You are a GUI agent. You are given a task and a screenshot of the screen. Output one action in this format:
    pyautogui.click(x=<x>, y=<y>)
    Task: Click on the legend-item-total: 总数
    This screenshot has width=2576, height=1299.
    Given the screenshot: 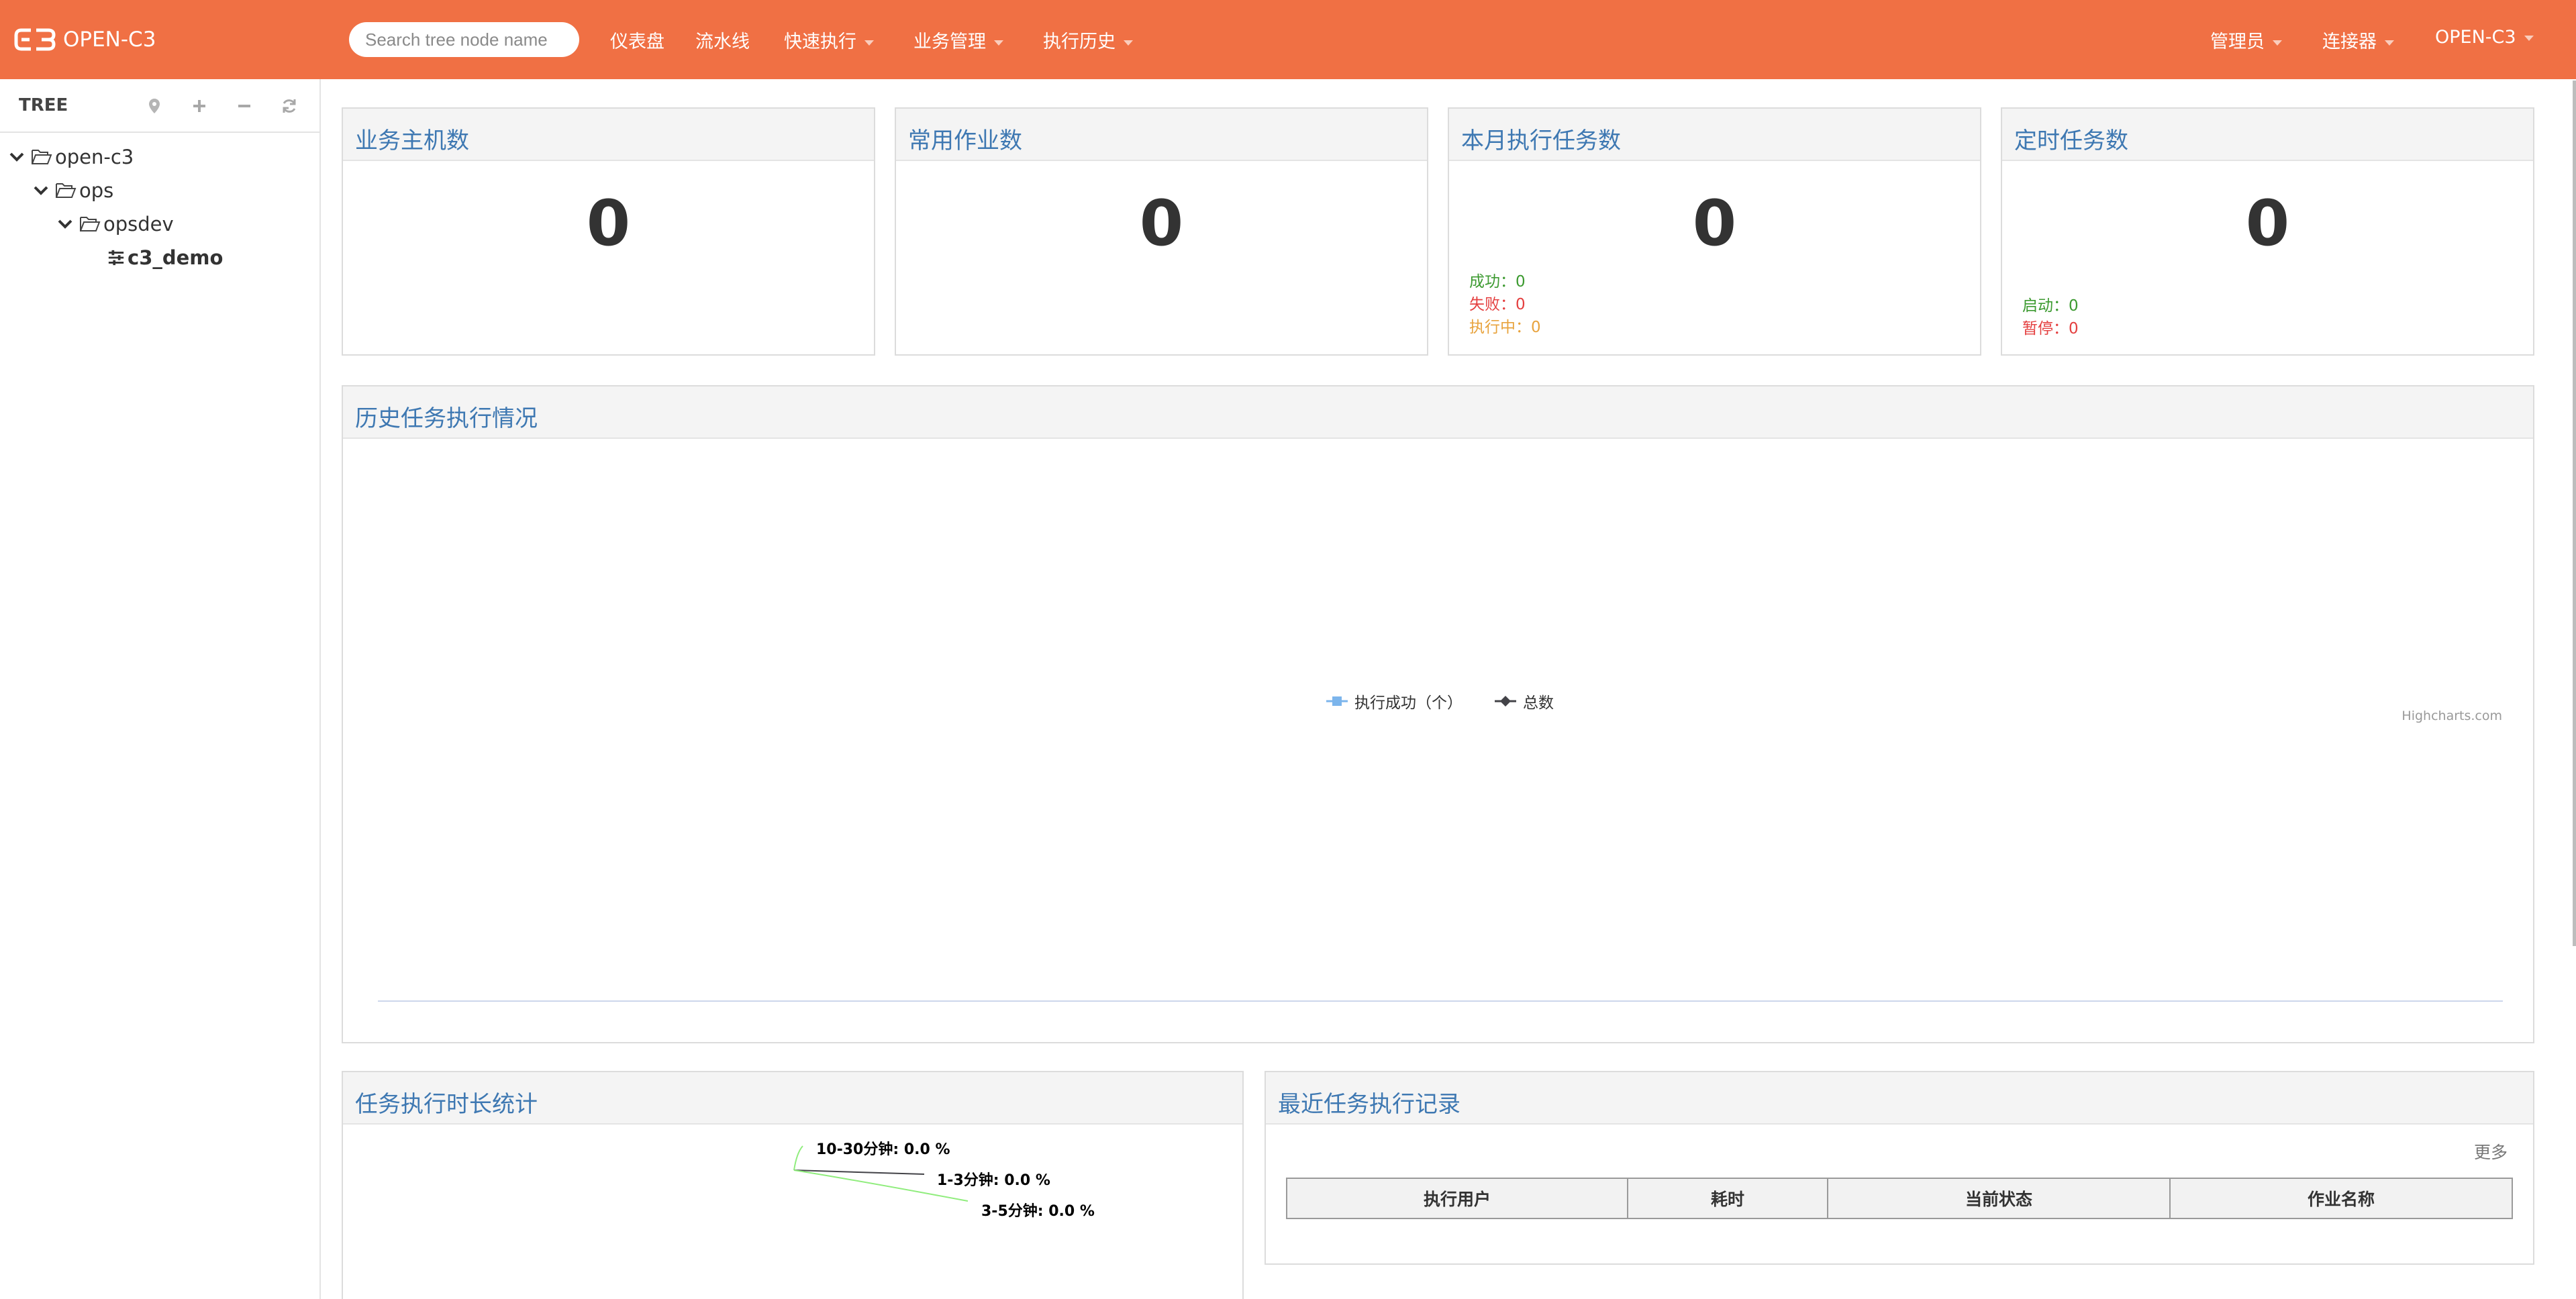 What is the action you would take?
    pyautogui.click(x=1524, y=701)
    